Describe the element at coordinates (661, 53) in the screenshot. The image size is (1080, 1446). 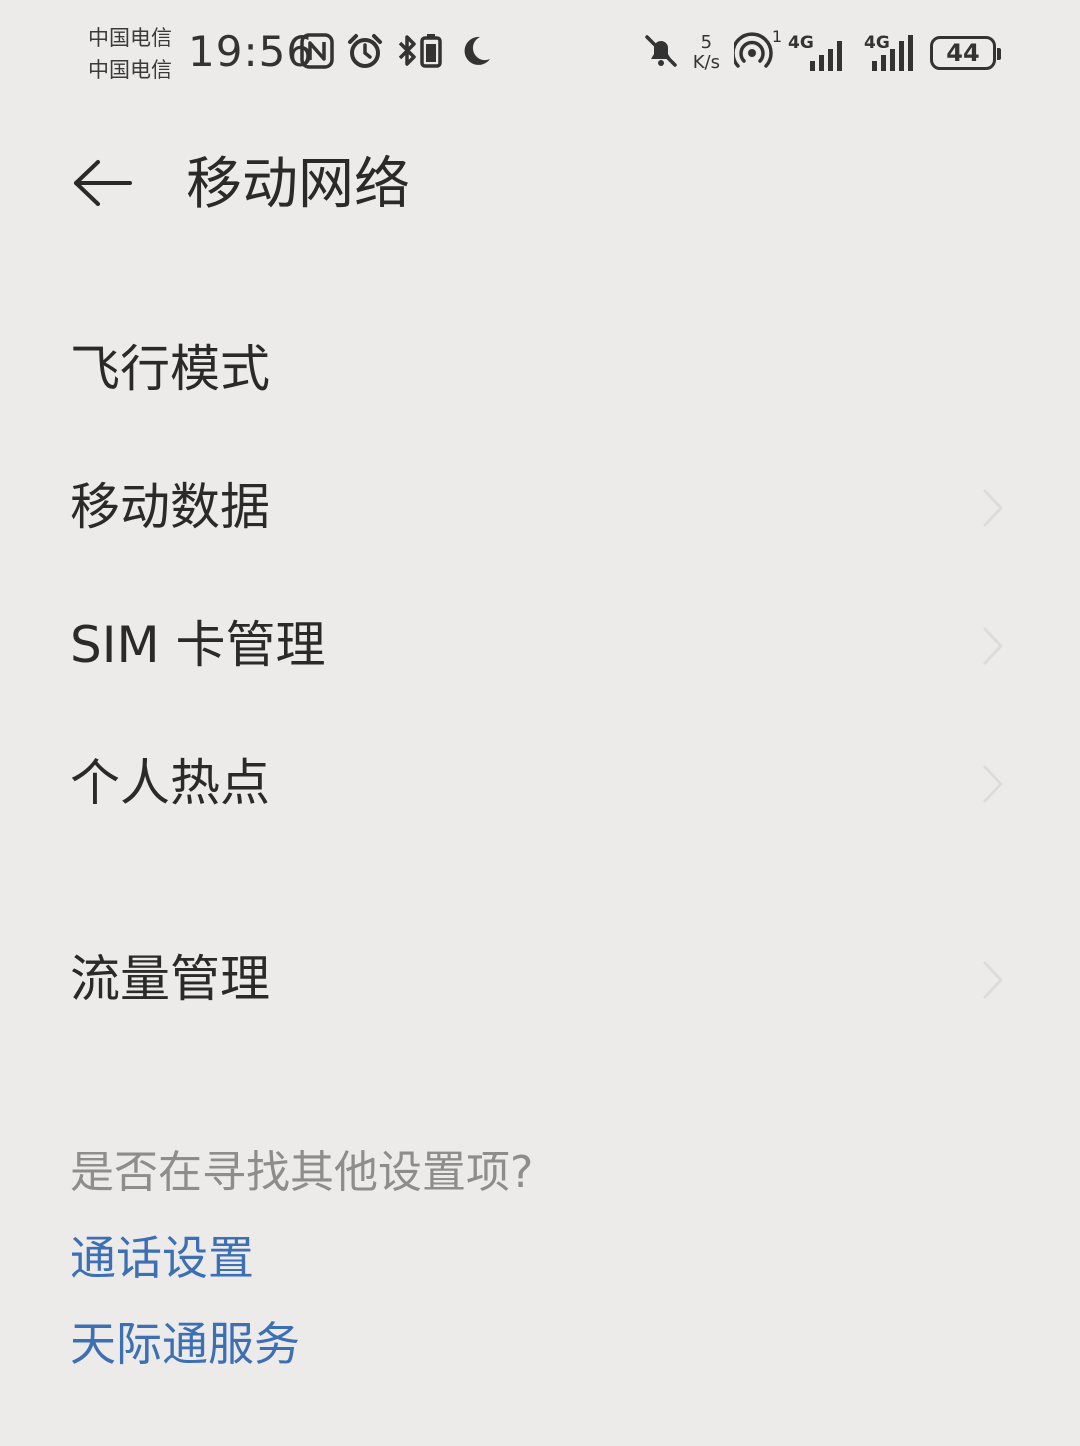
I see `mute-bell-icon` at that location.